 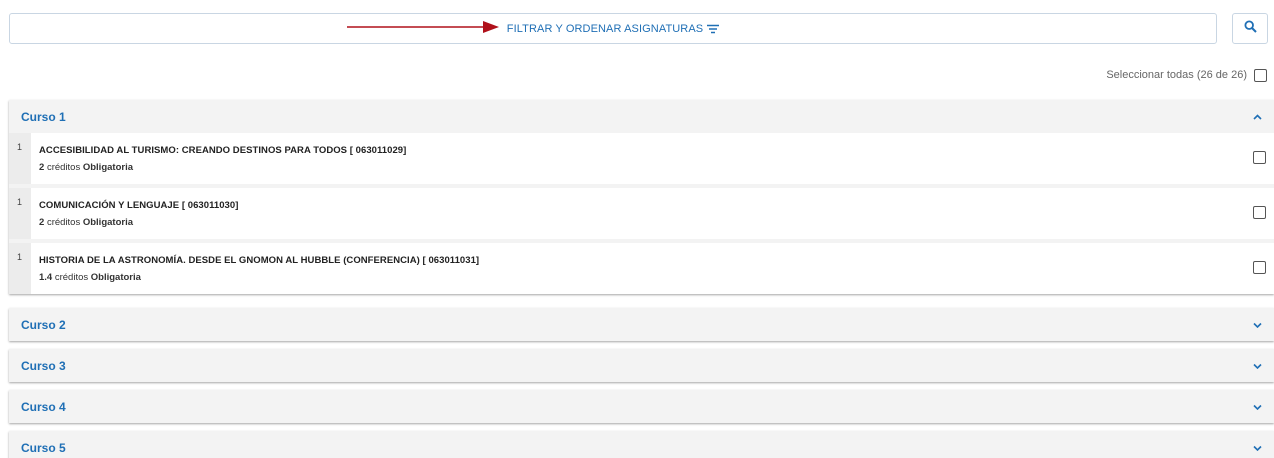 I want to click on course-panel-5: Curso 5, so click(x=641, y=444).